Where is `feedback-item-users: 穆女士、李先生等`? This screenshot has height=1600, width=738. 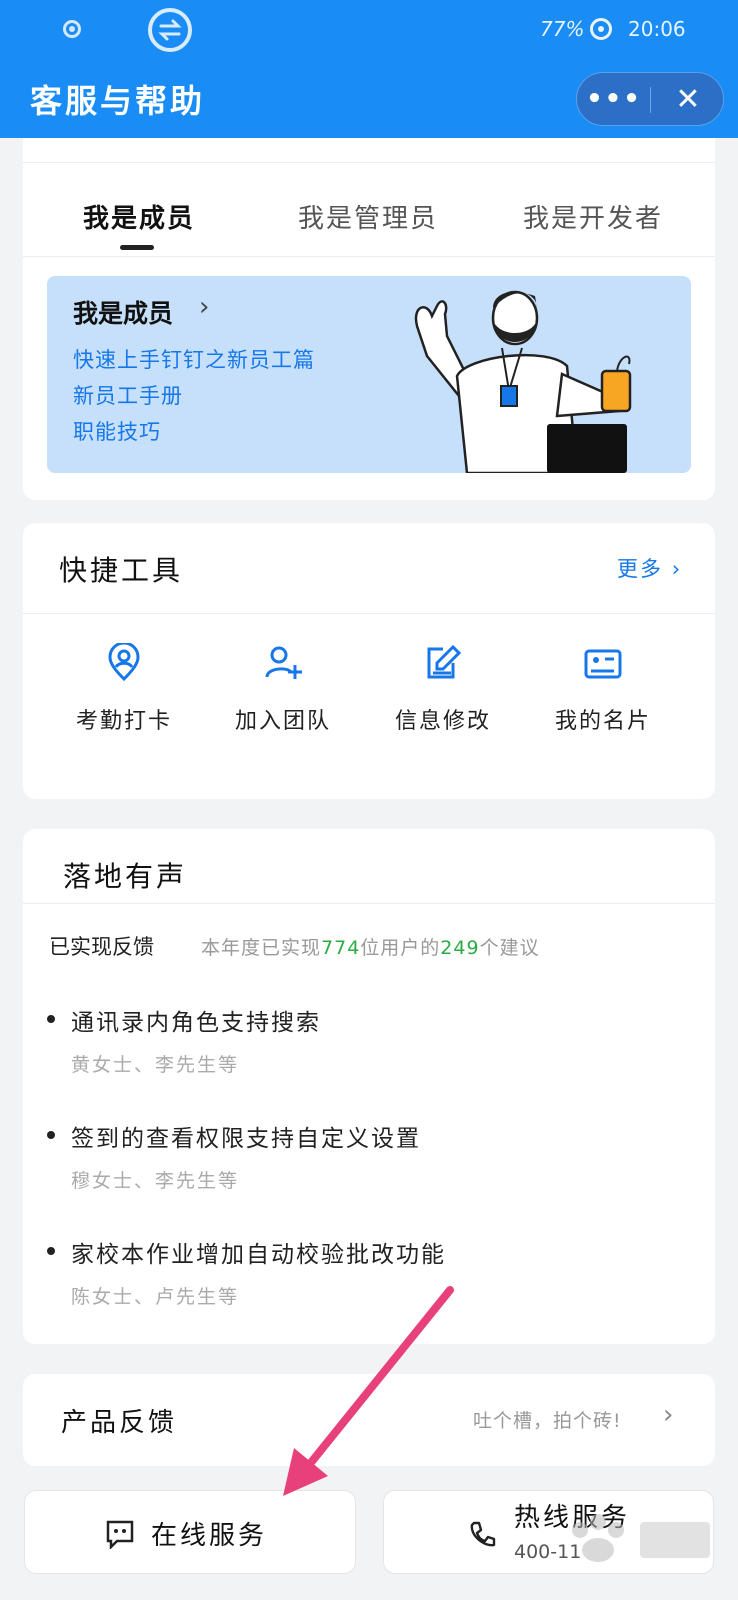 feedback-item-users: 穆女士、李先生等 is located at coordinates (155, 1181).